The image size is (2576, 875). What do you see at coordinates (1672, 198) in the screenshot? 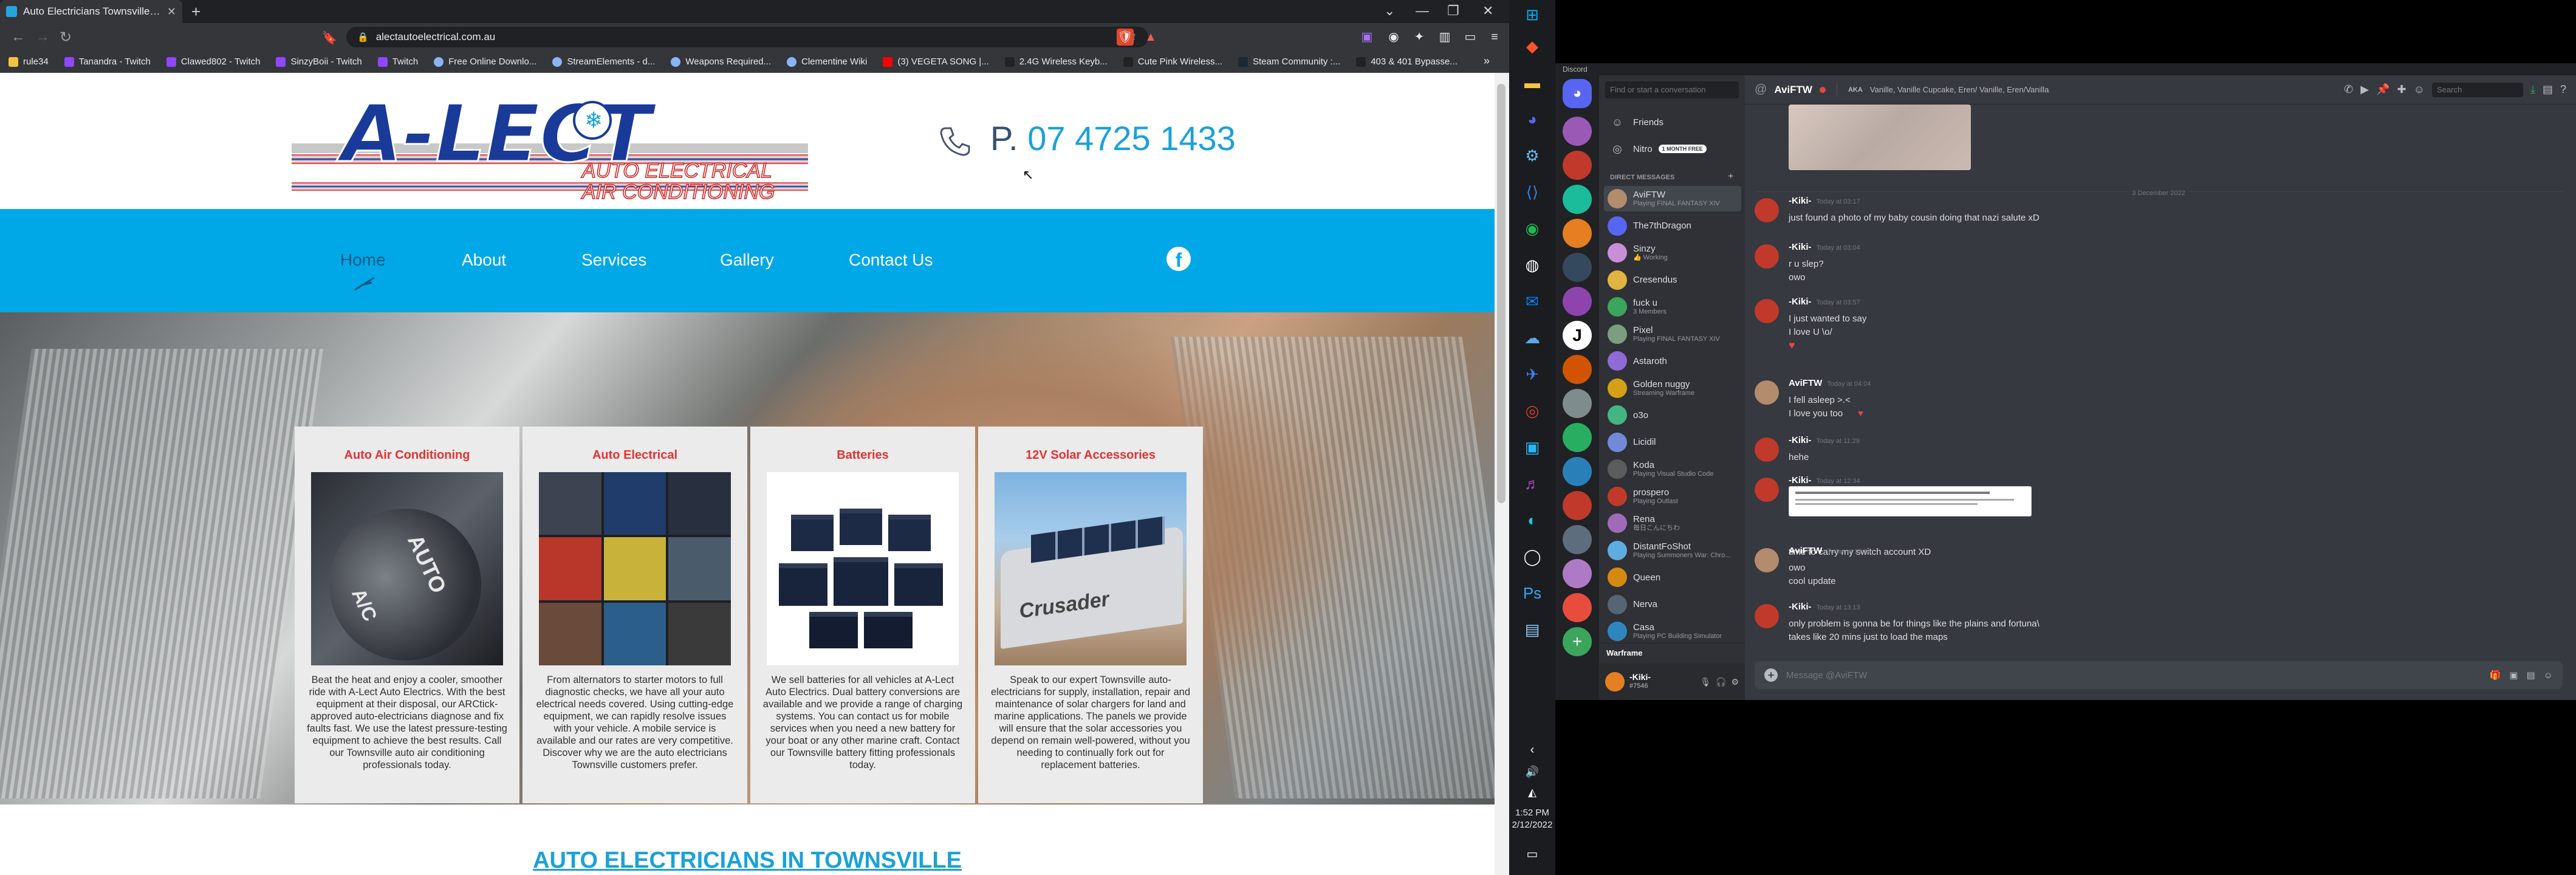
I see `dm-item: AviFTW Playing FINAL FANTASY XIV` at bounding box center [1672, 198].